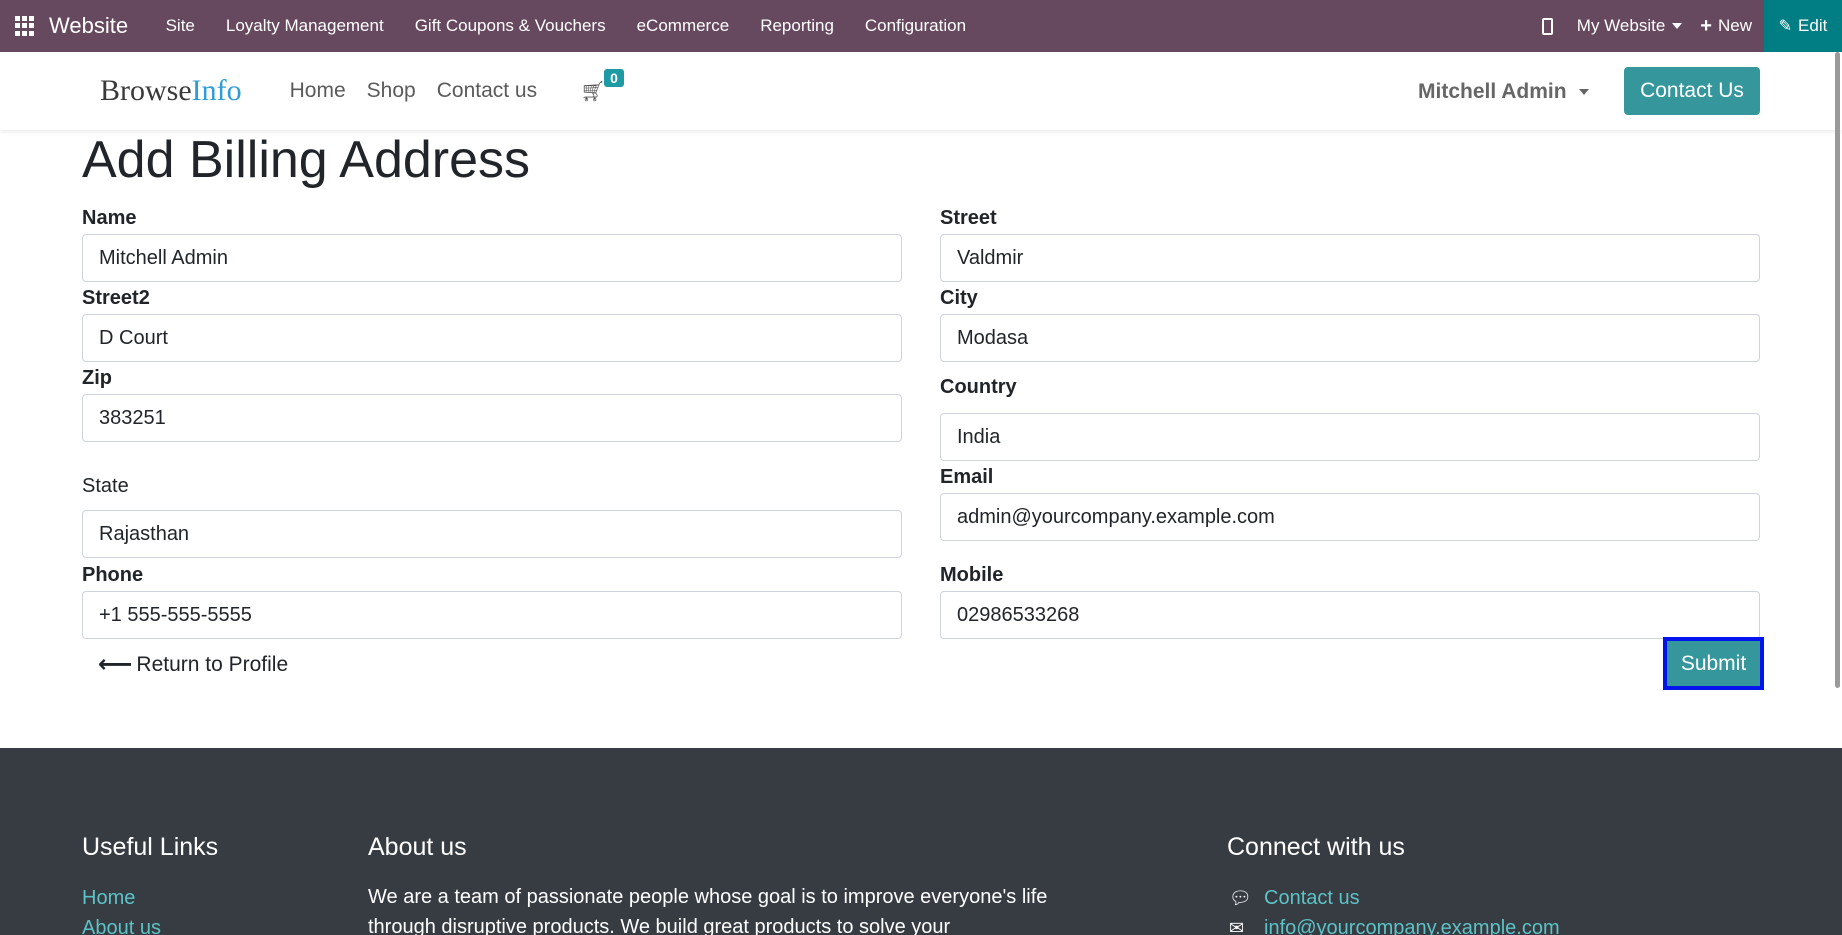 The image size is (1842, 935). Describe the element at coordinates (216, 90) in the screenshot. I see `logo-part-2: Info` at that location.